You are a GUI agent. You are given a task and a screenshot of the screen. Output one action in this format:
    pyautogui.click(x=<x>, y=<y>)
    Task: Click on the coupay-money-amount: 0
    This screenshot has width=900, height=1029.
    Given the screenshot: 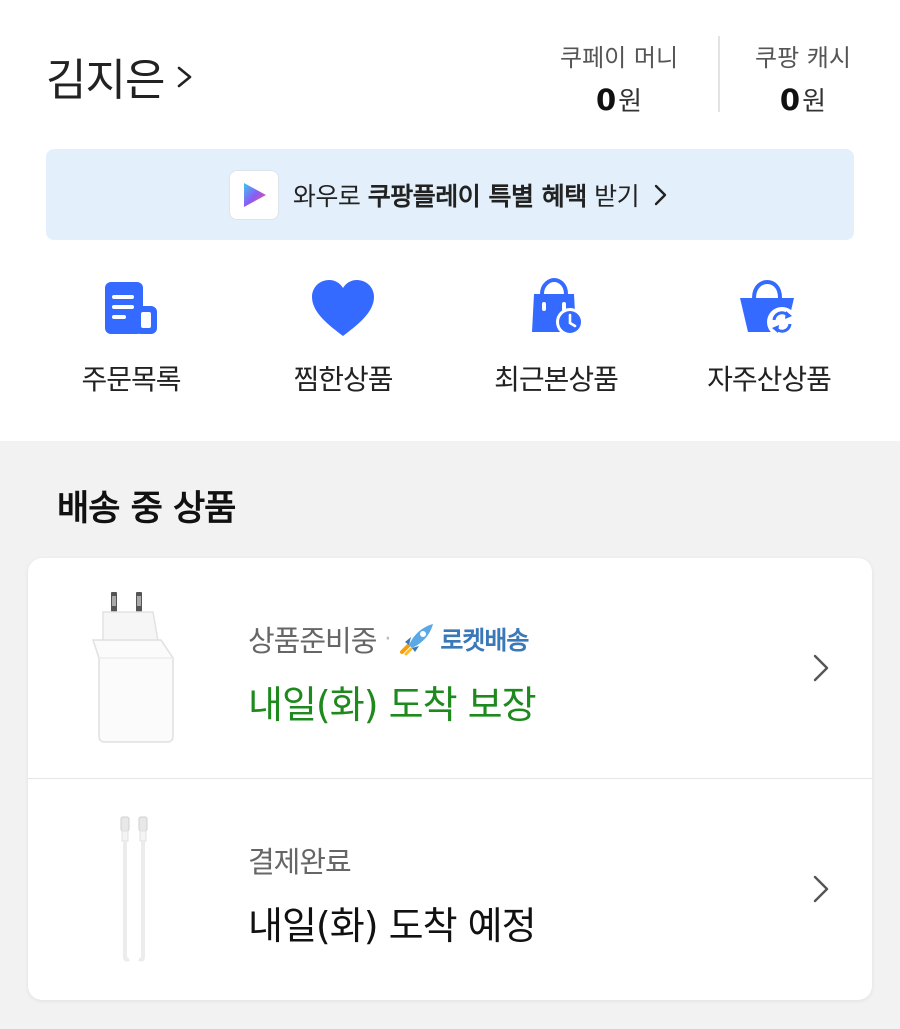 What is the action you would take?
    pyautogui.click(x=606, y=100)
    